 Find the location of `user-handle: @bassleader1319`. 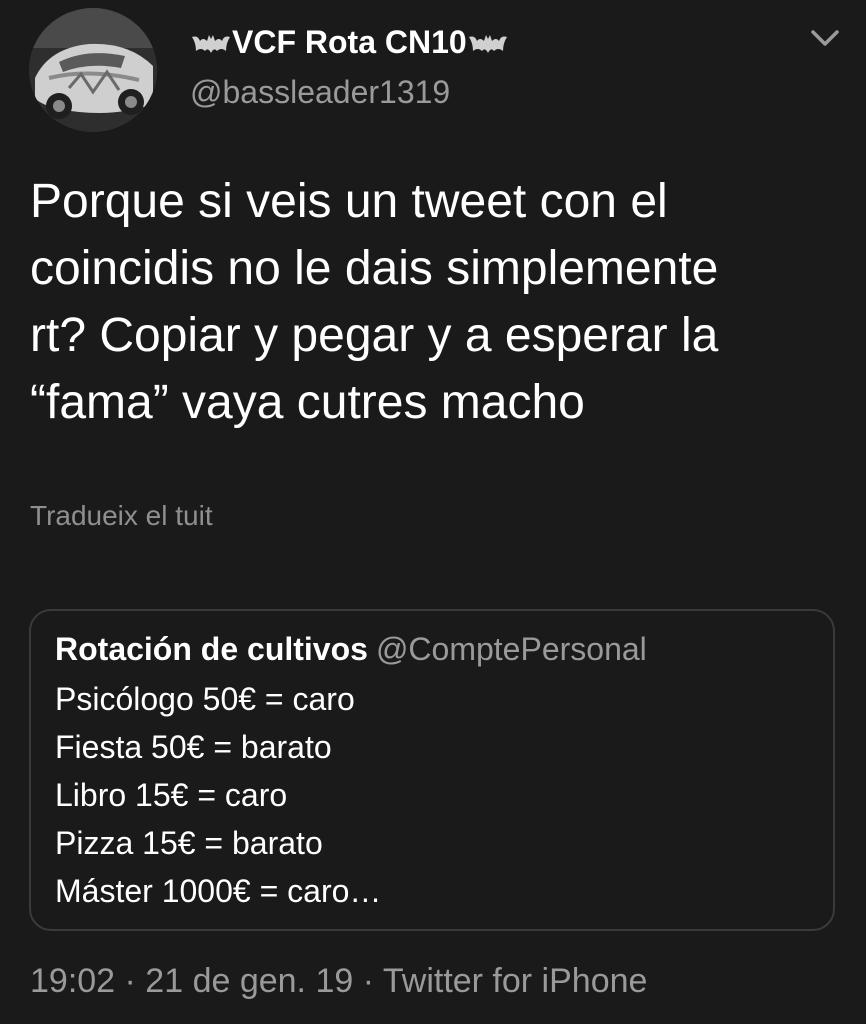

user-handle: @bassleader1319 is located at coordinates (320, 92).